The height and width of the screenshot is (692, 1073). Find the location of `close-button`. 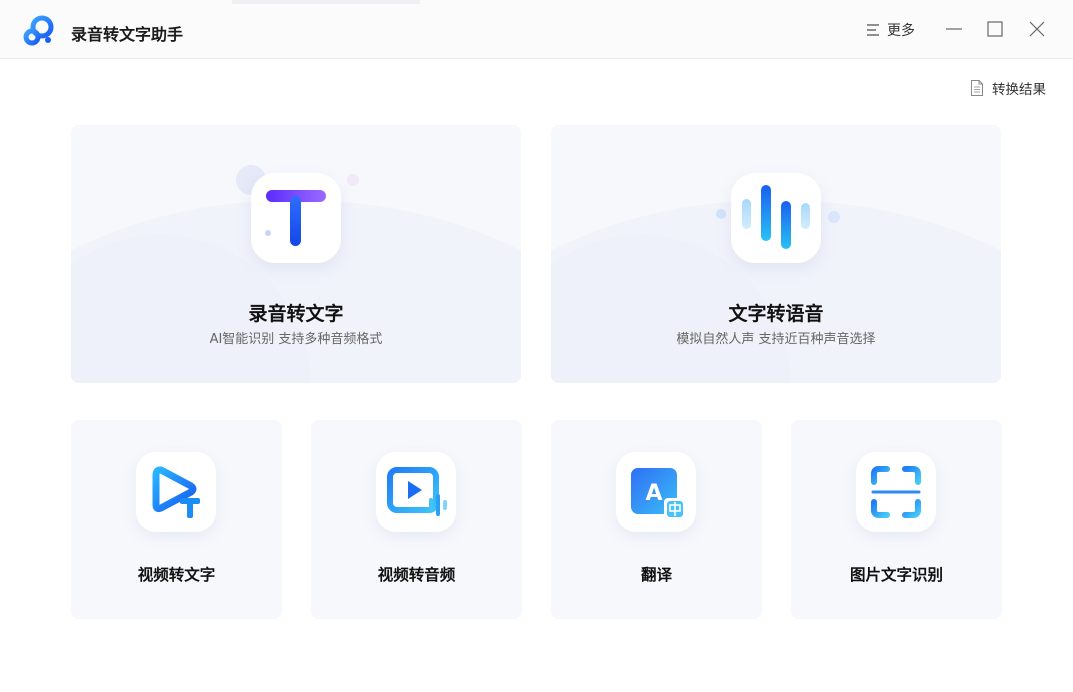

close-button is located at coordinates (1037, 29).